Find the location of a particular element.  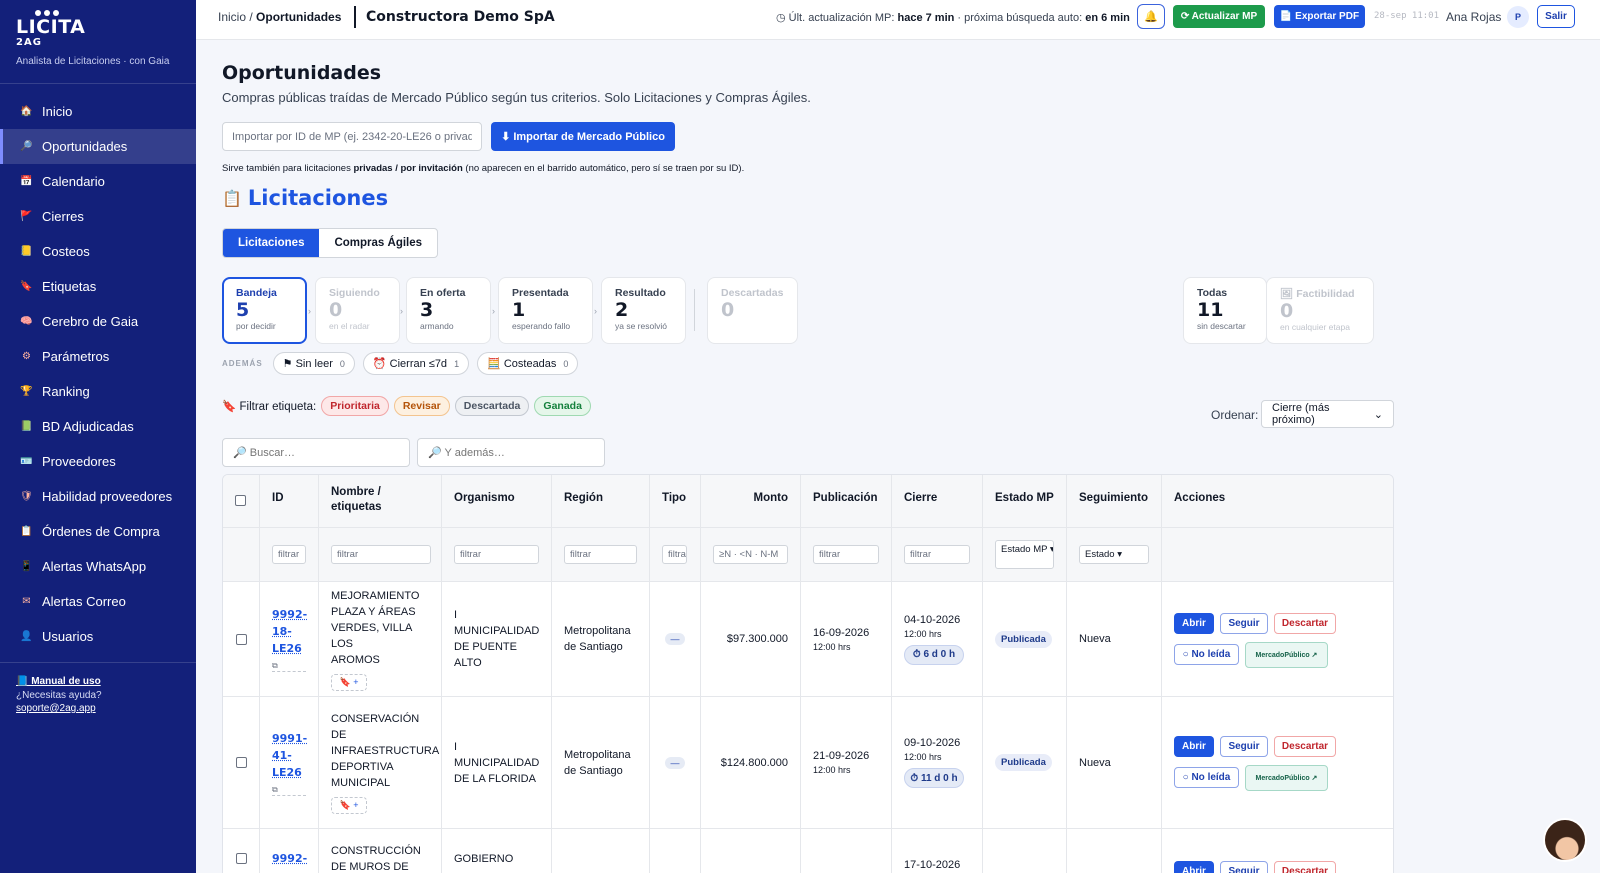

tag-descartada: Descartada is located at coordinates (492, 406).